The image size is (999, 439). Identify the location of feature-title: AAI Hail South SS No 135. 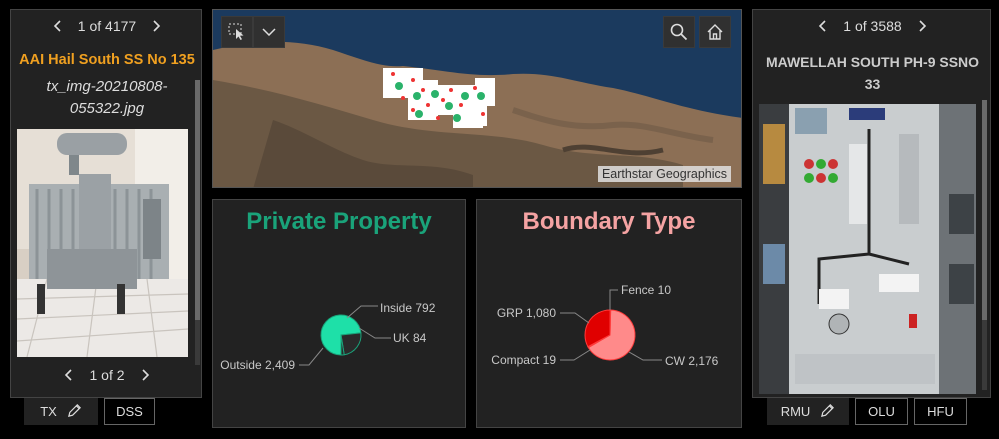
(107, 60).